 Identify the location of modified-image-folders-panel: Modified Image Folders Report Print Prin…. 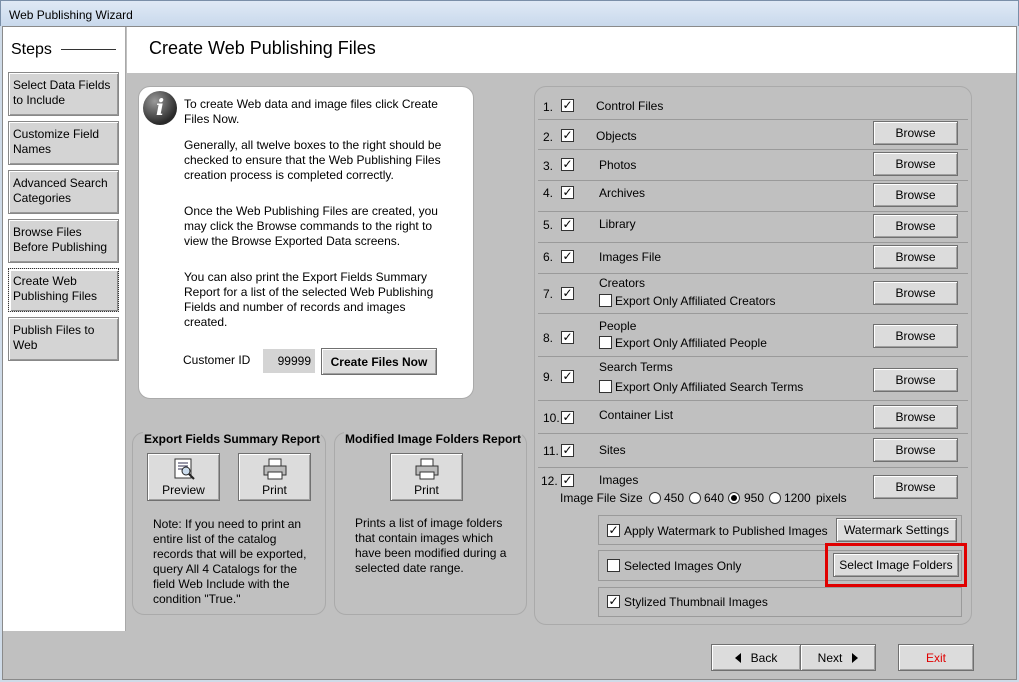
(430, 523).